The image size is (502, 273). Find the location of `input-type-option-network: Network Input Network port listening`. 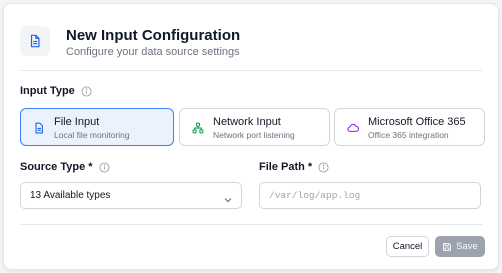

input-type-option-network: Network Input Network port listening is located at coordinates (254, 127).